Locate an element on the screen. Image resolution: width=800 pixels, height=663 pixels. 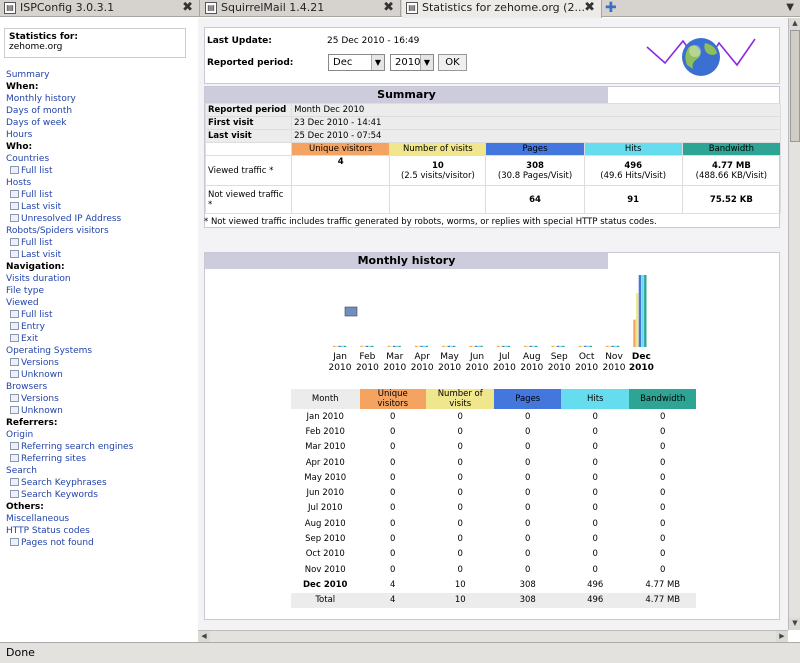
menu-item: Robots/Spiders visitors is located at coordinates (100, 231).